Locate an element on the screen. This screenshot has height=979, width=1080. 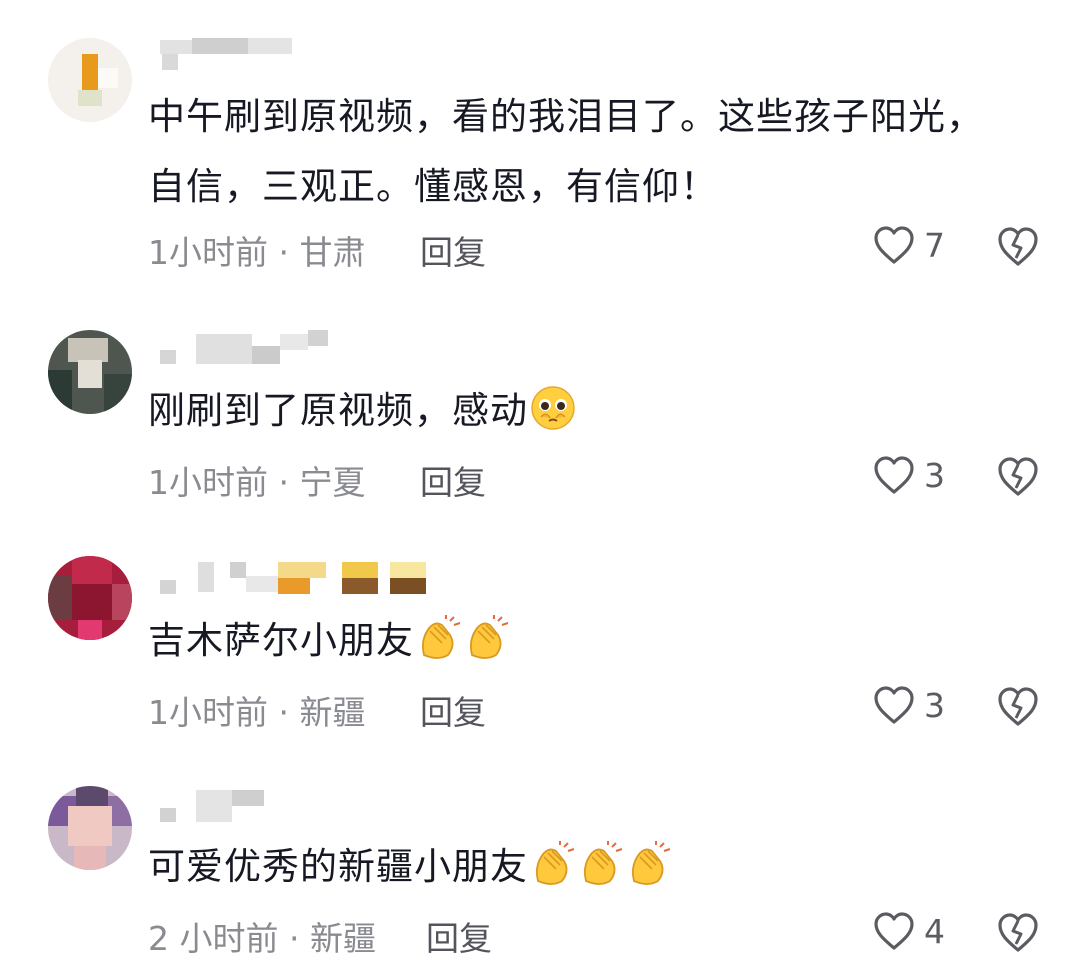
comment-text: 中午刷到原视频，看的我泪目了。这些孩子阳光，自信，三观正。懂感恩，有信仰！ is located at coordinates (568, 152).